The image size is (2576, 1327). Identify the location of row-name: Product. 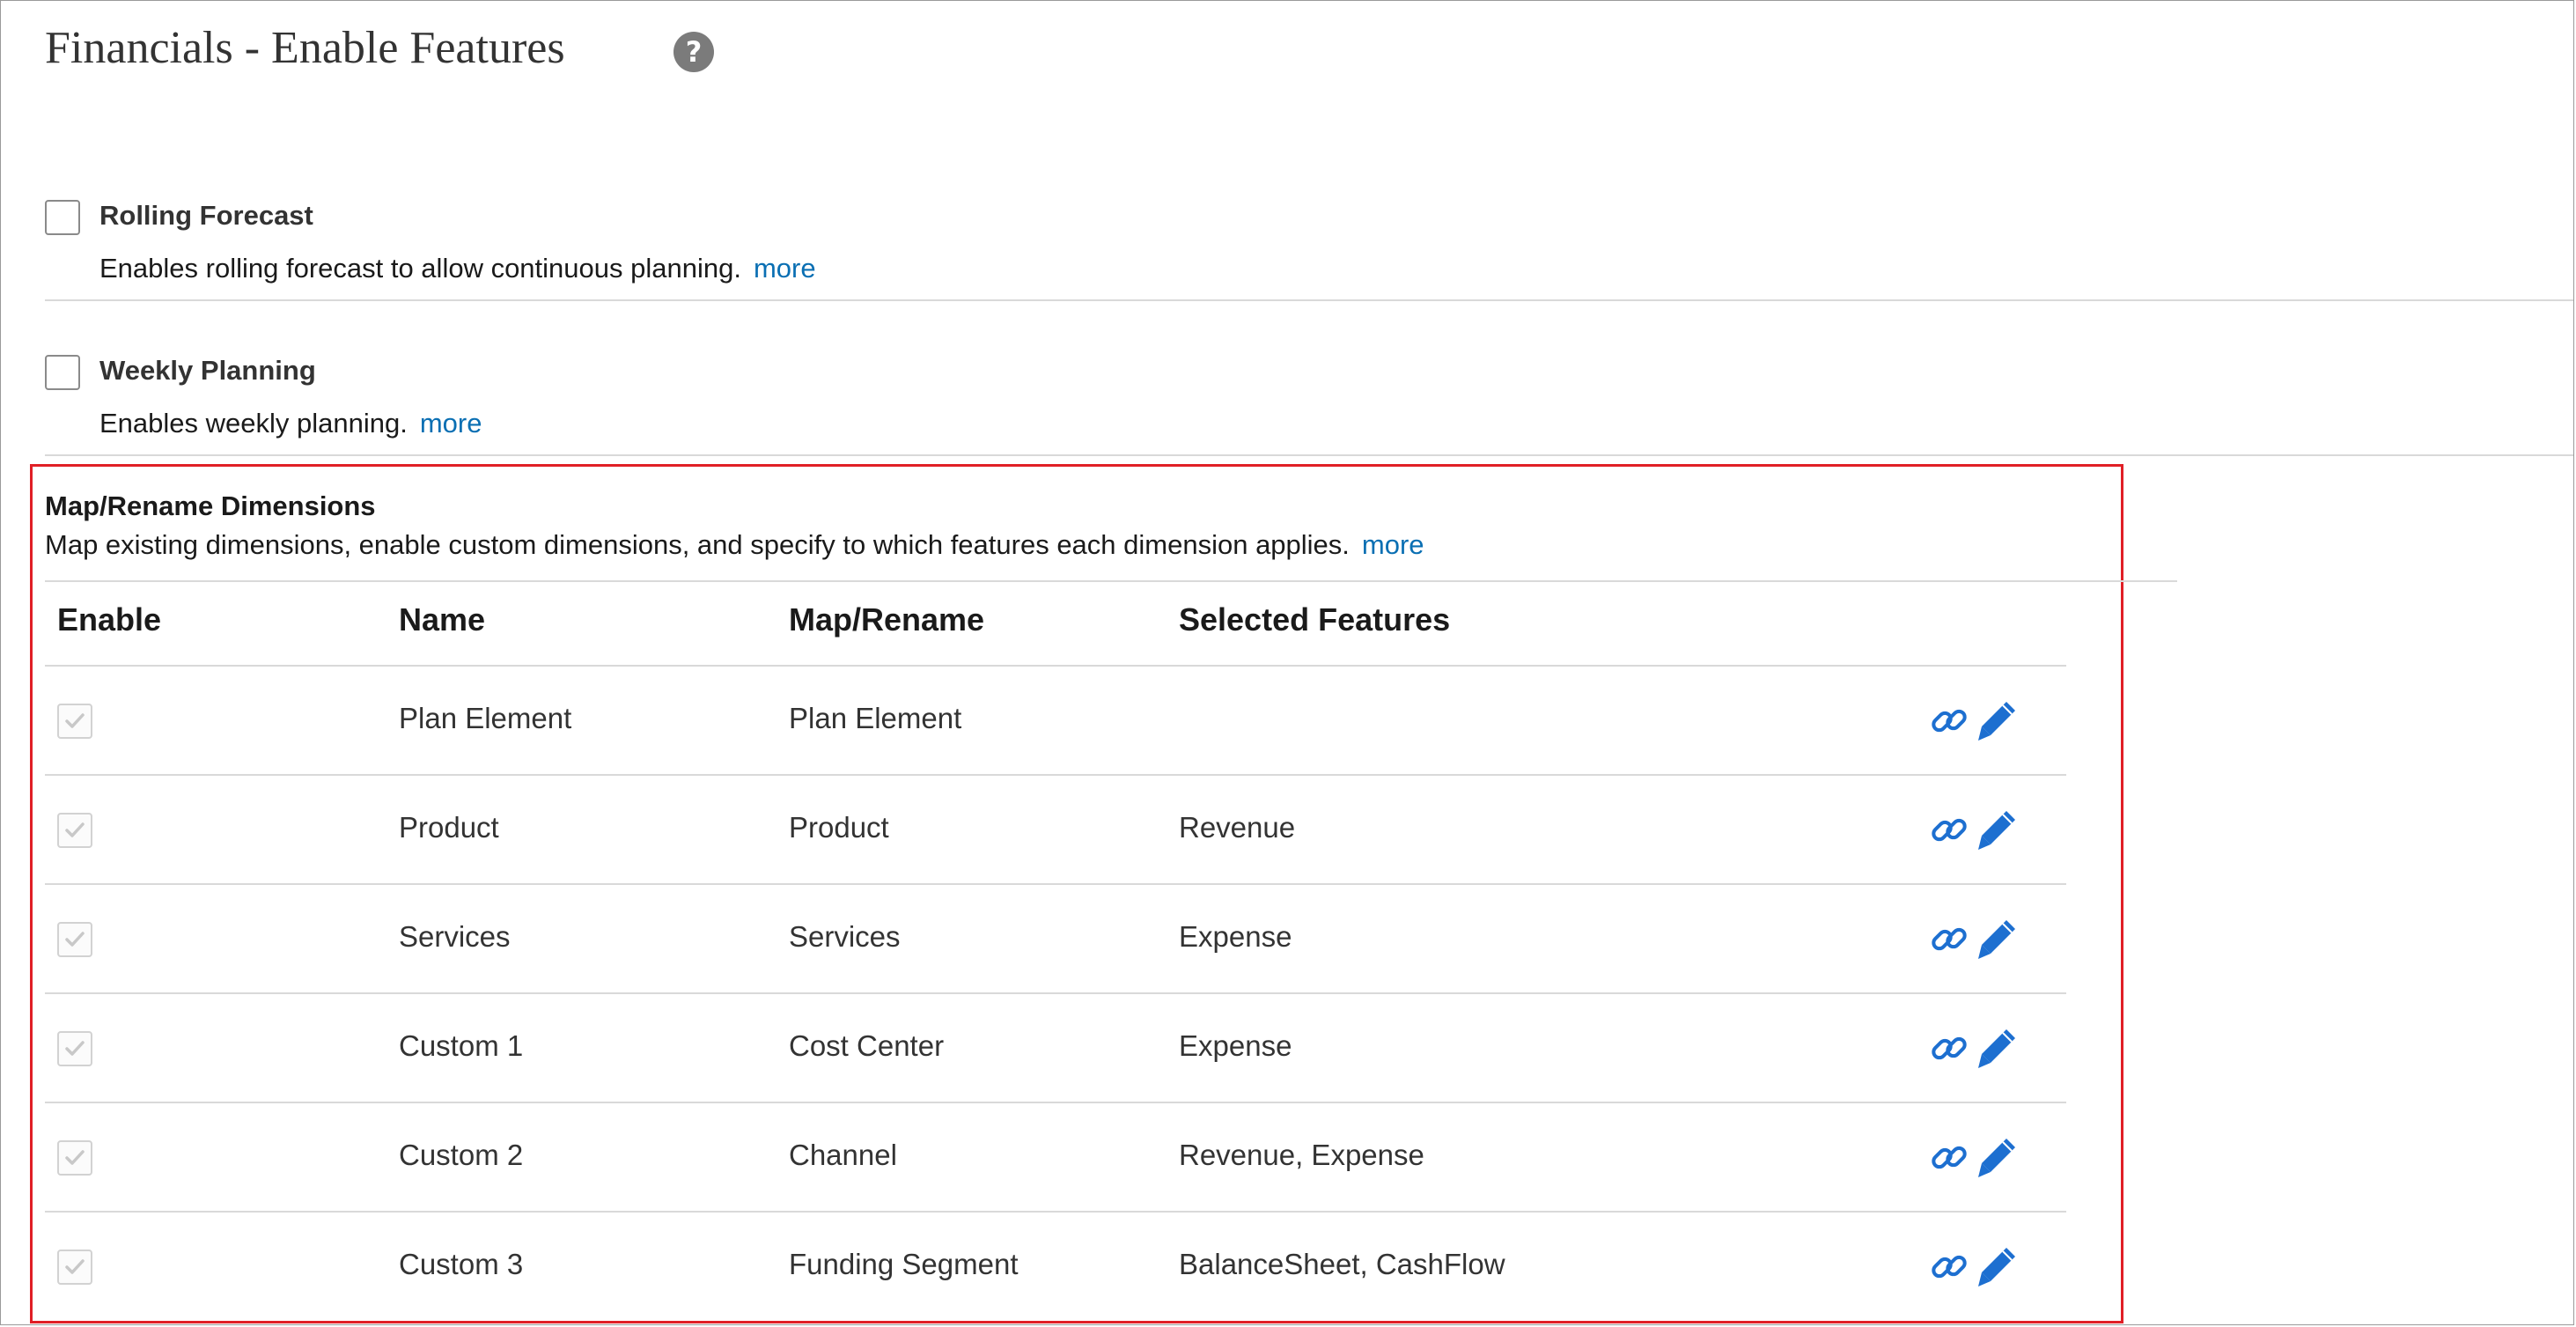
(449, 827).